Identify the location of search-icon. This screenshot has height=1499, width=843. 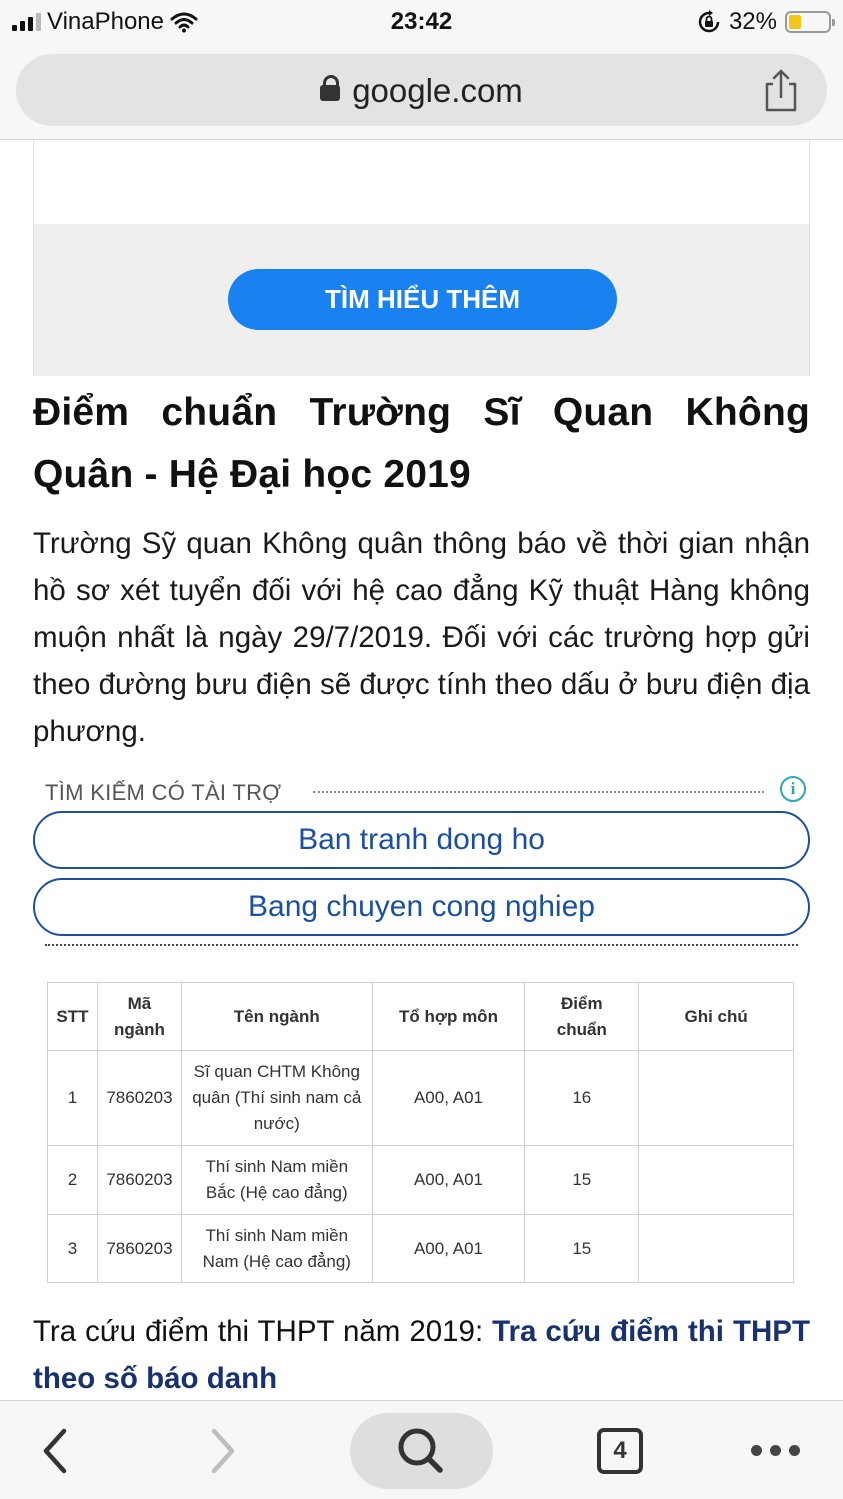
(420, 1450).